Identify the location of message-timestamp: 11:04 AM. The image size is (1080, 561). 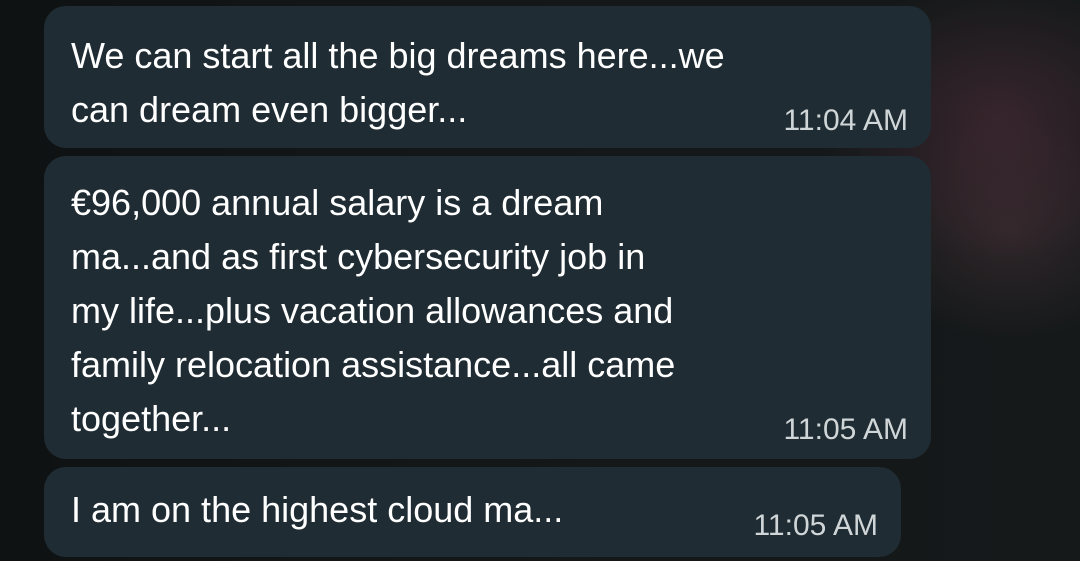
(845, 120).